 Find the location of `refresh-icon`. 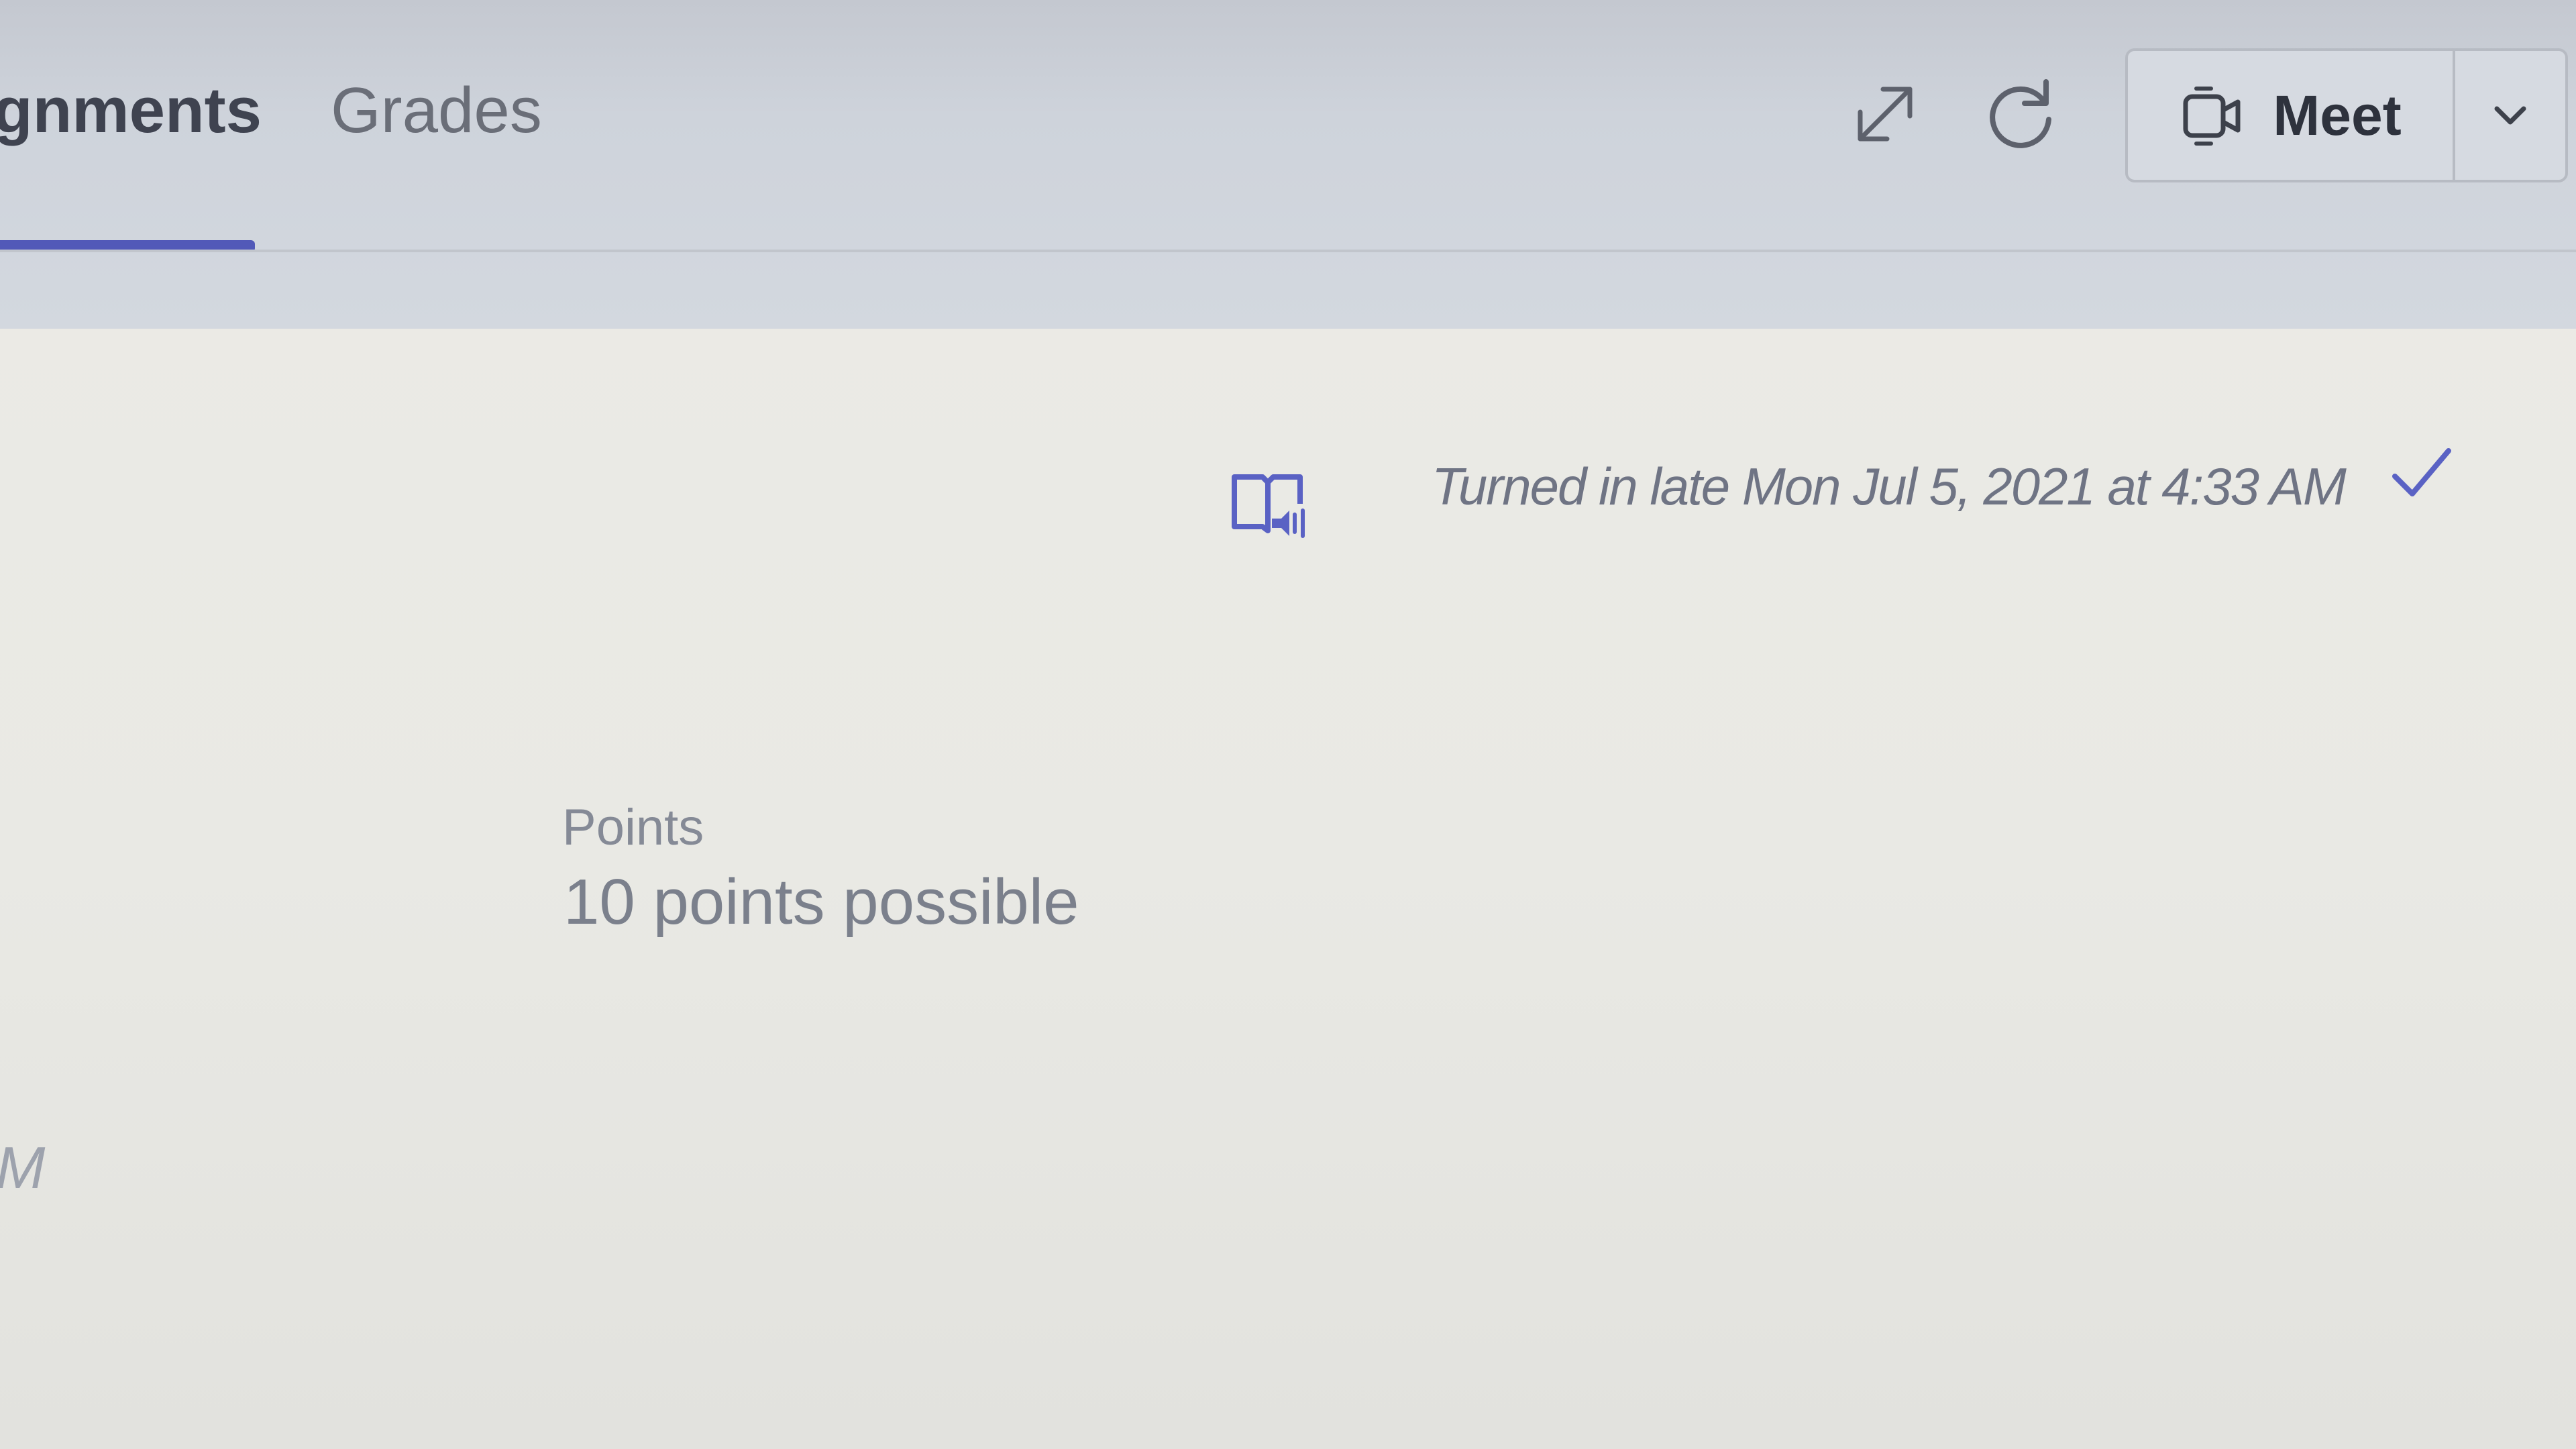

refresh-icon is located at coordinates (2020, 113).